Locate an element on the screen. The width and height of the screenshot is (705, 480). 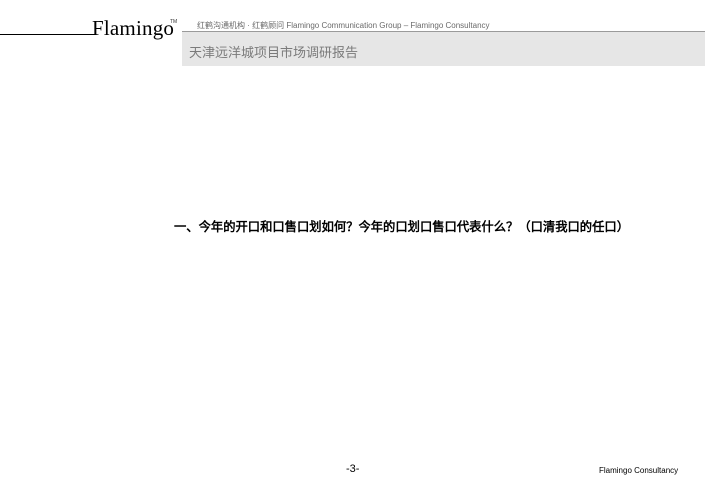
logo-superscript: TM is located at coordinates (174, 22).